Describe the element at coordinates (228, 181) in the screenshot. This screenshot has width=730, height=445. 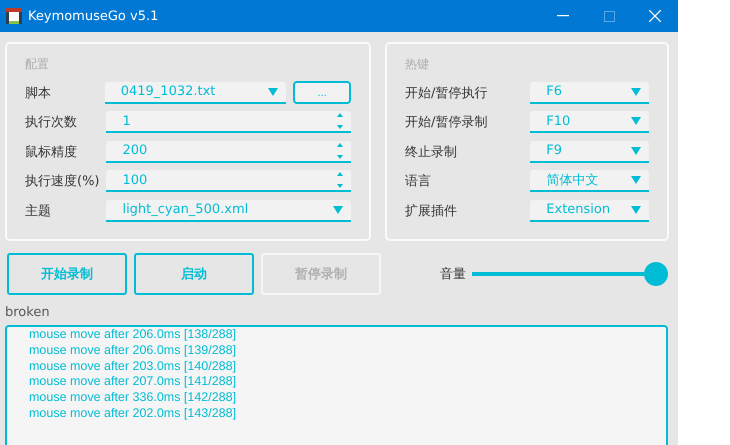
I see `number-spinbox: 100` at that location.